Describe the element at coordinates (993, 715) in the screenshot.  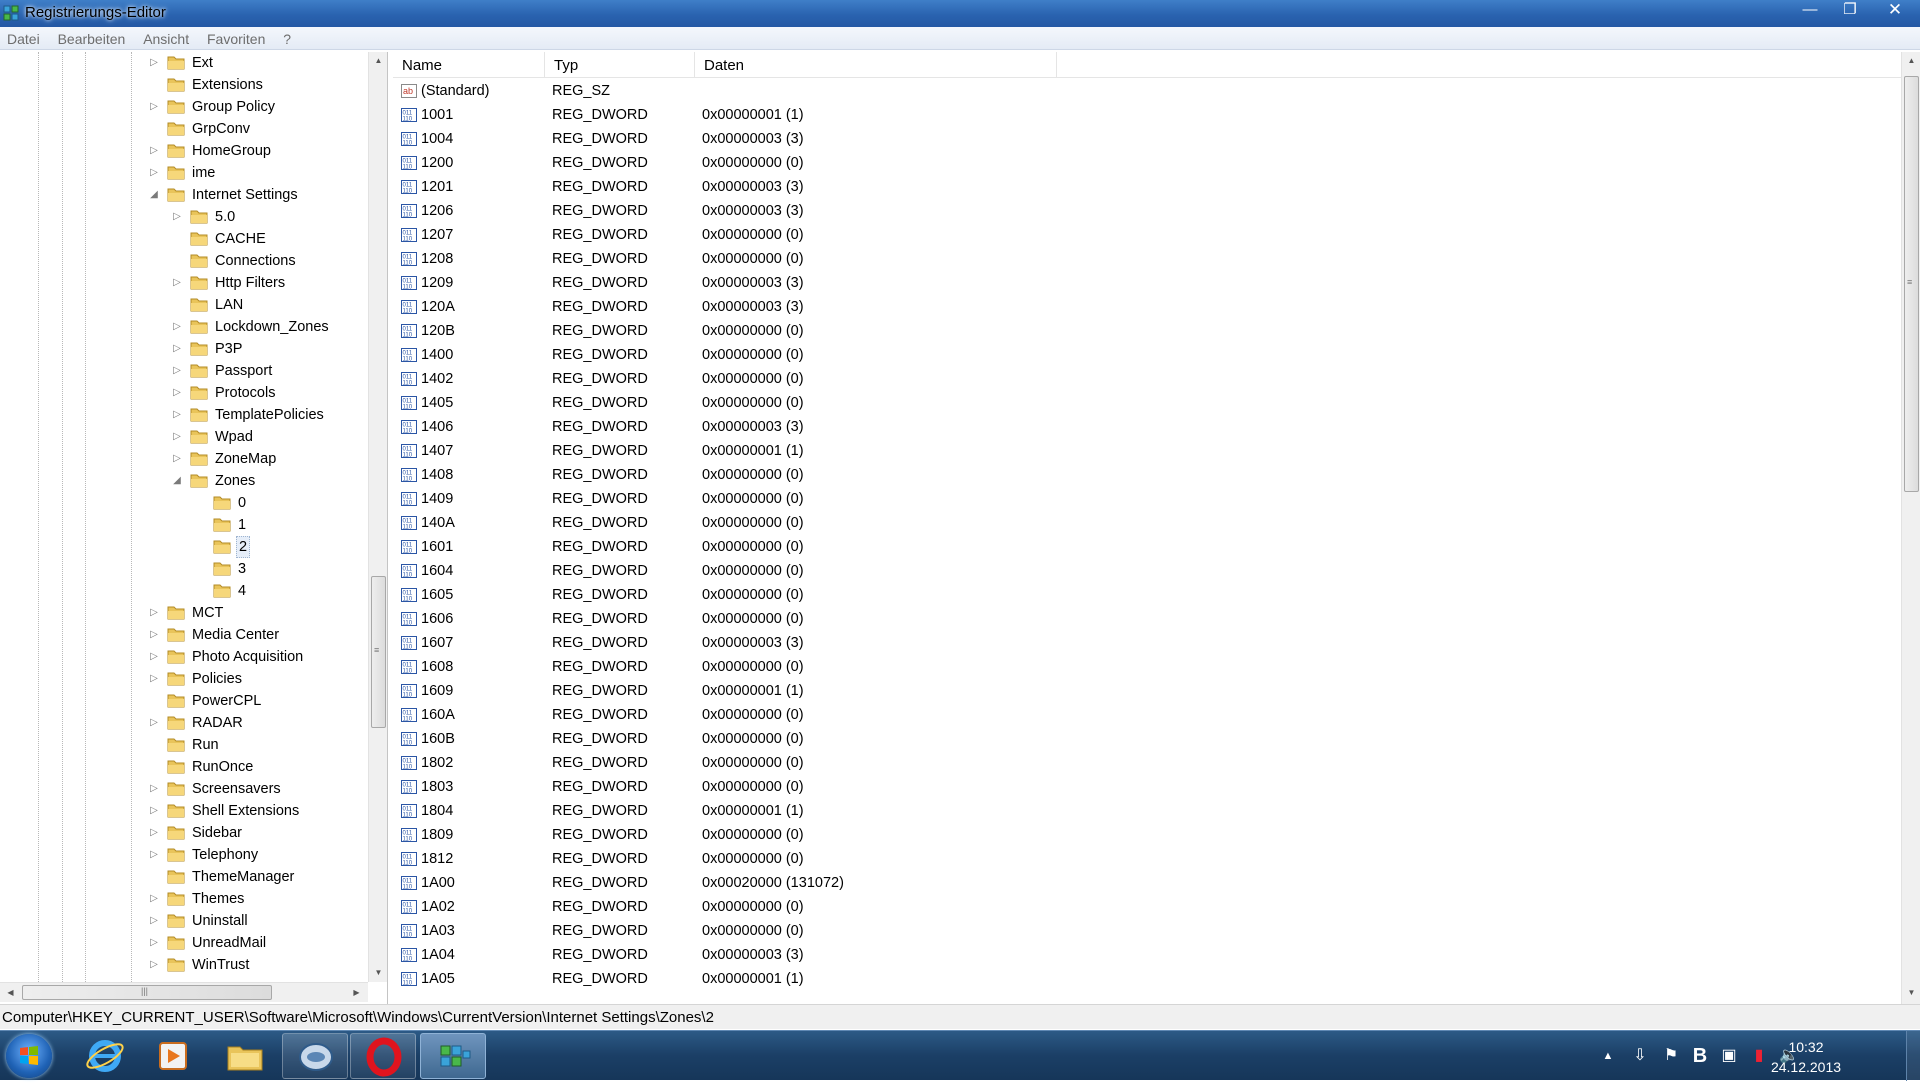
I see `value-row: 011 110 160A REG_DWORD 0x00000000 (0)` at that location.